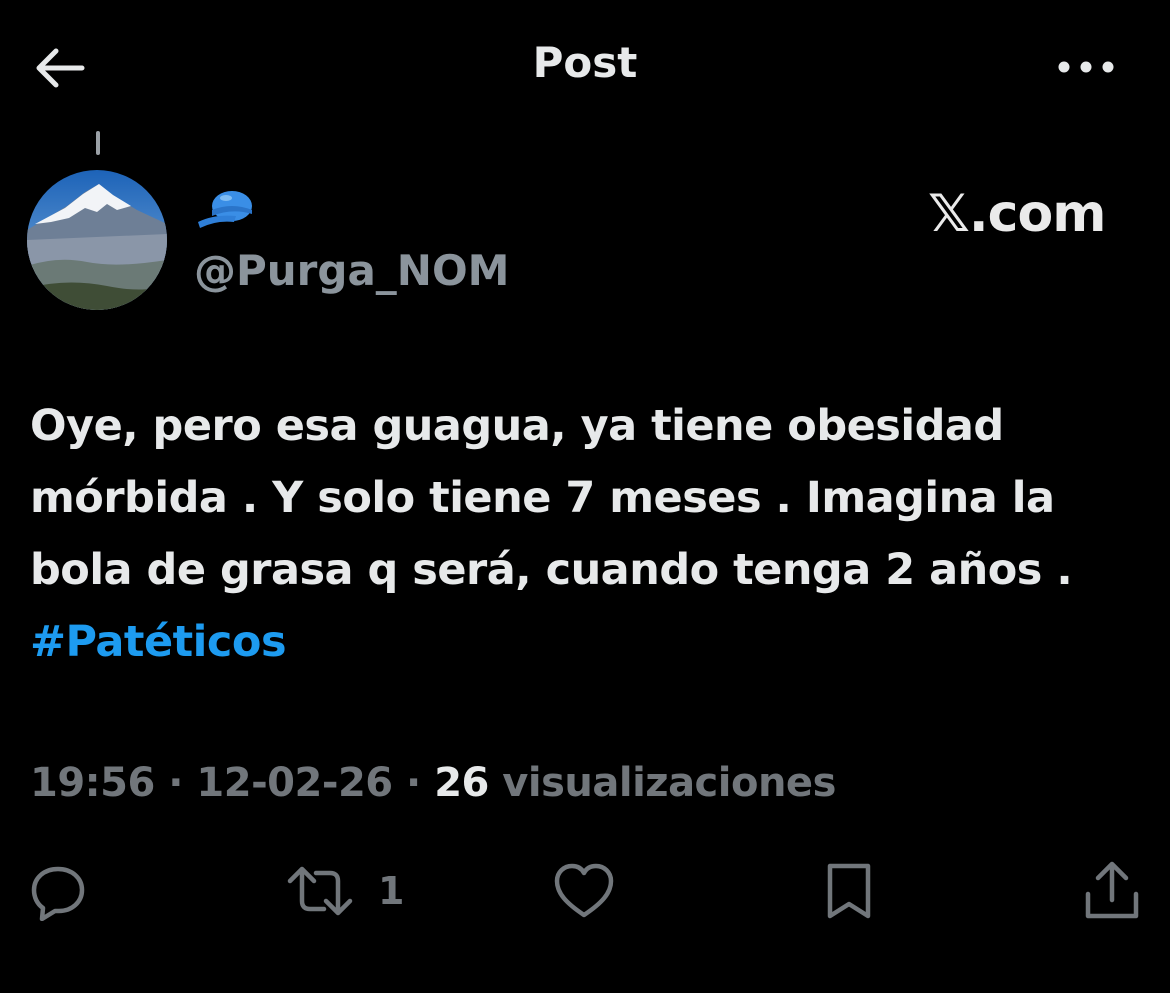 The image size is (1170, 993). Describe the element at coordinates (227, 209) in the screenshot. I see `blue-cap-emoji` at that location.